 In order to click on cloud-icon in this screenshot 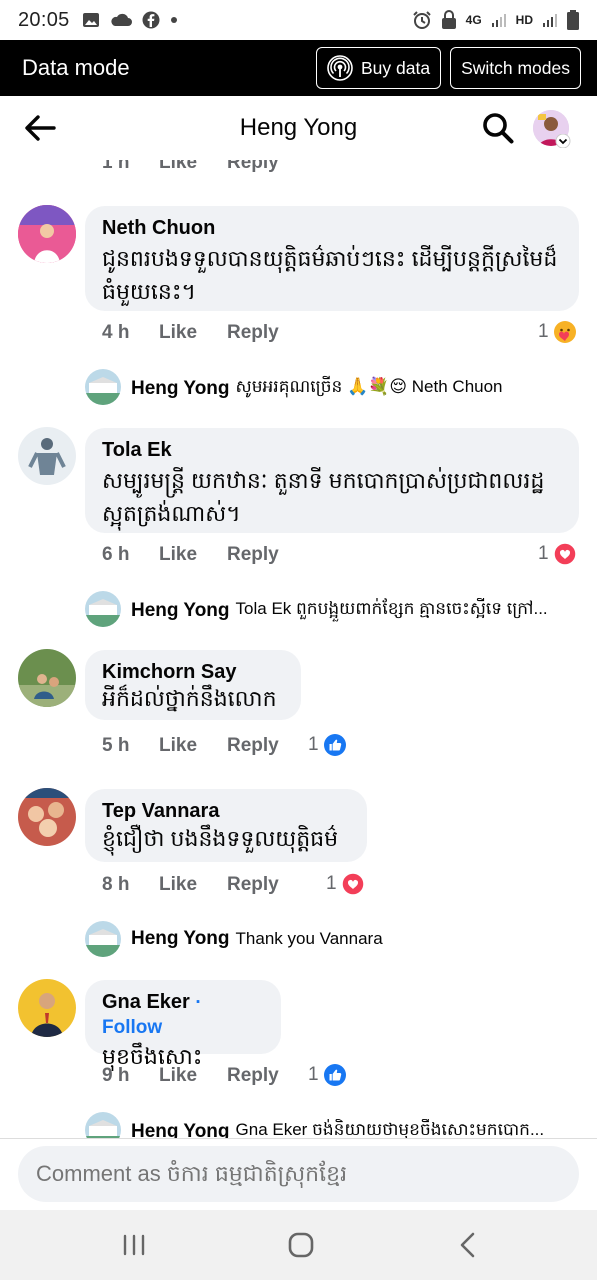, I will do `click(121, 19)`.